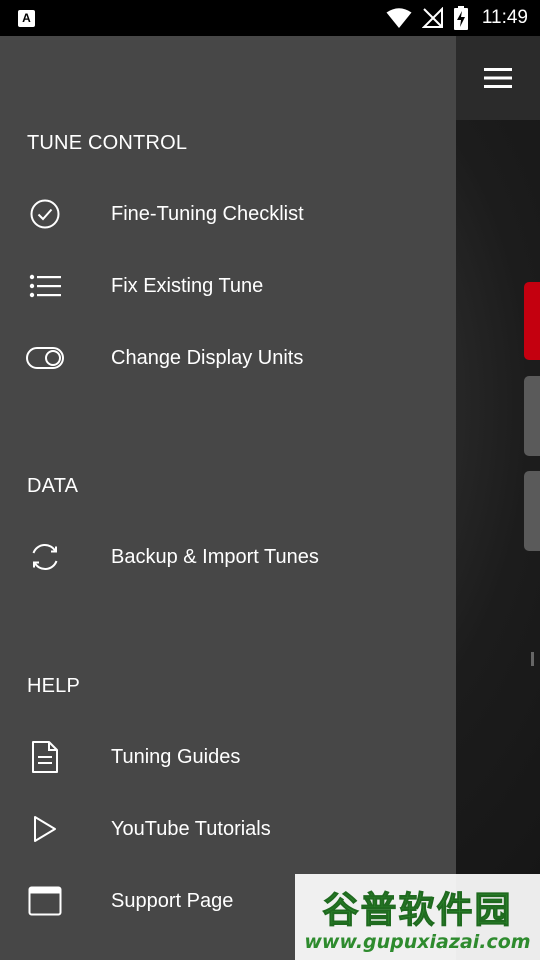 This screenshot has height=960, width=540. I want to click on nav-label: Backup & Import Tunes, so click(215, 556).